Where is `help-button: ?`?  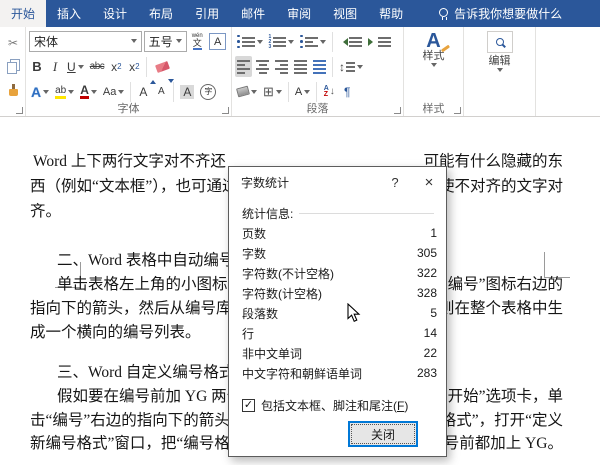 help-button: ? is located at coordinates (395, 182).